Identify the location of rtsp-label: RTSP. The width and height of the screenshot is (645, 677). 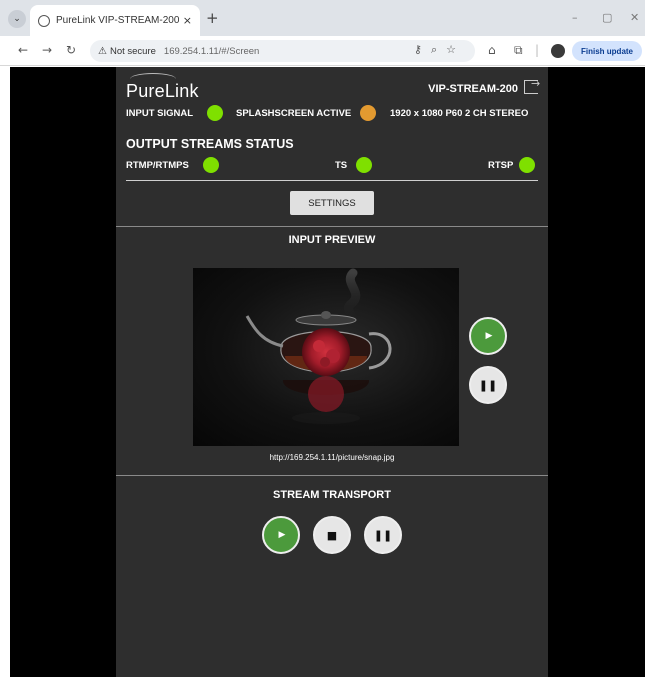
(501, 165).